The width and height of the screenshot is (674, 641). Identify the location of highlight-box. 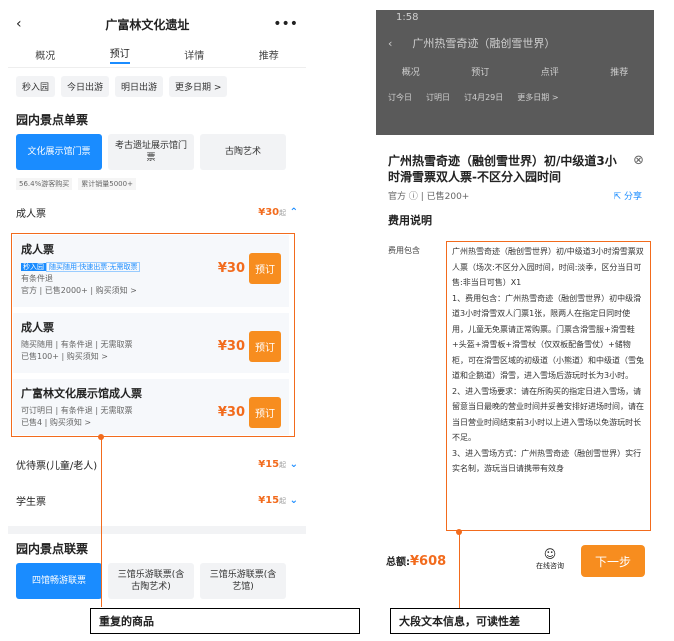
(153, 335).